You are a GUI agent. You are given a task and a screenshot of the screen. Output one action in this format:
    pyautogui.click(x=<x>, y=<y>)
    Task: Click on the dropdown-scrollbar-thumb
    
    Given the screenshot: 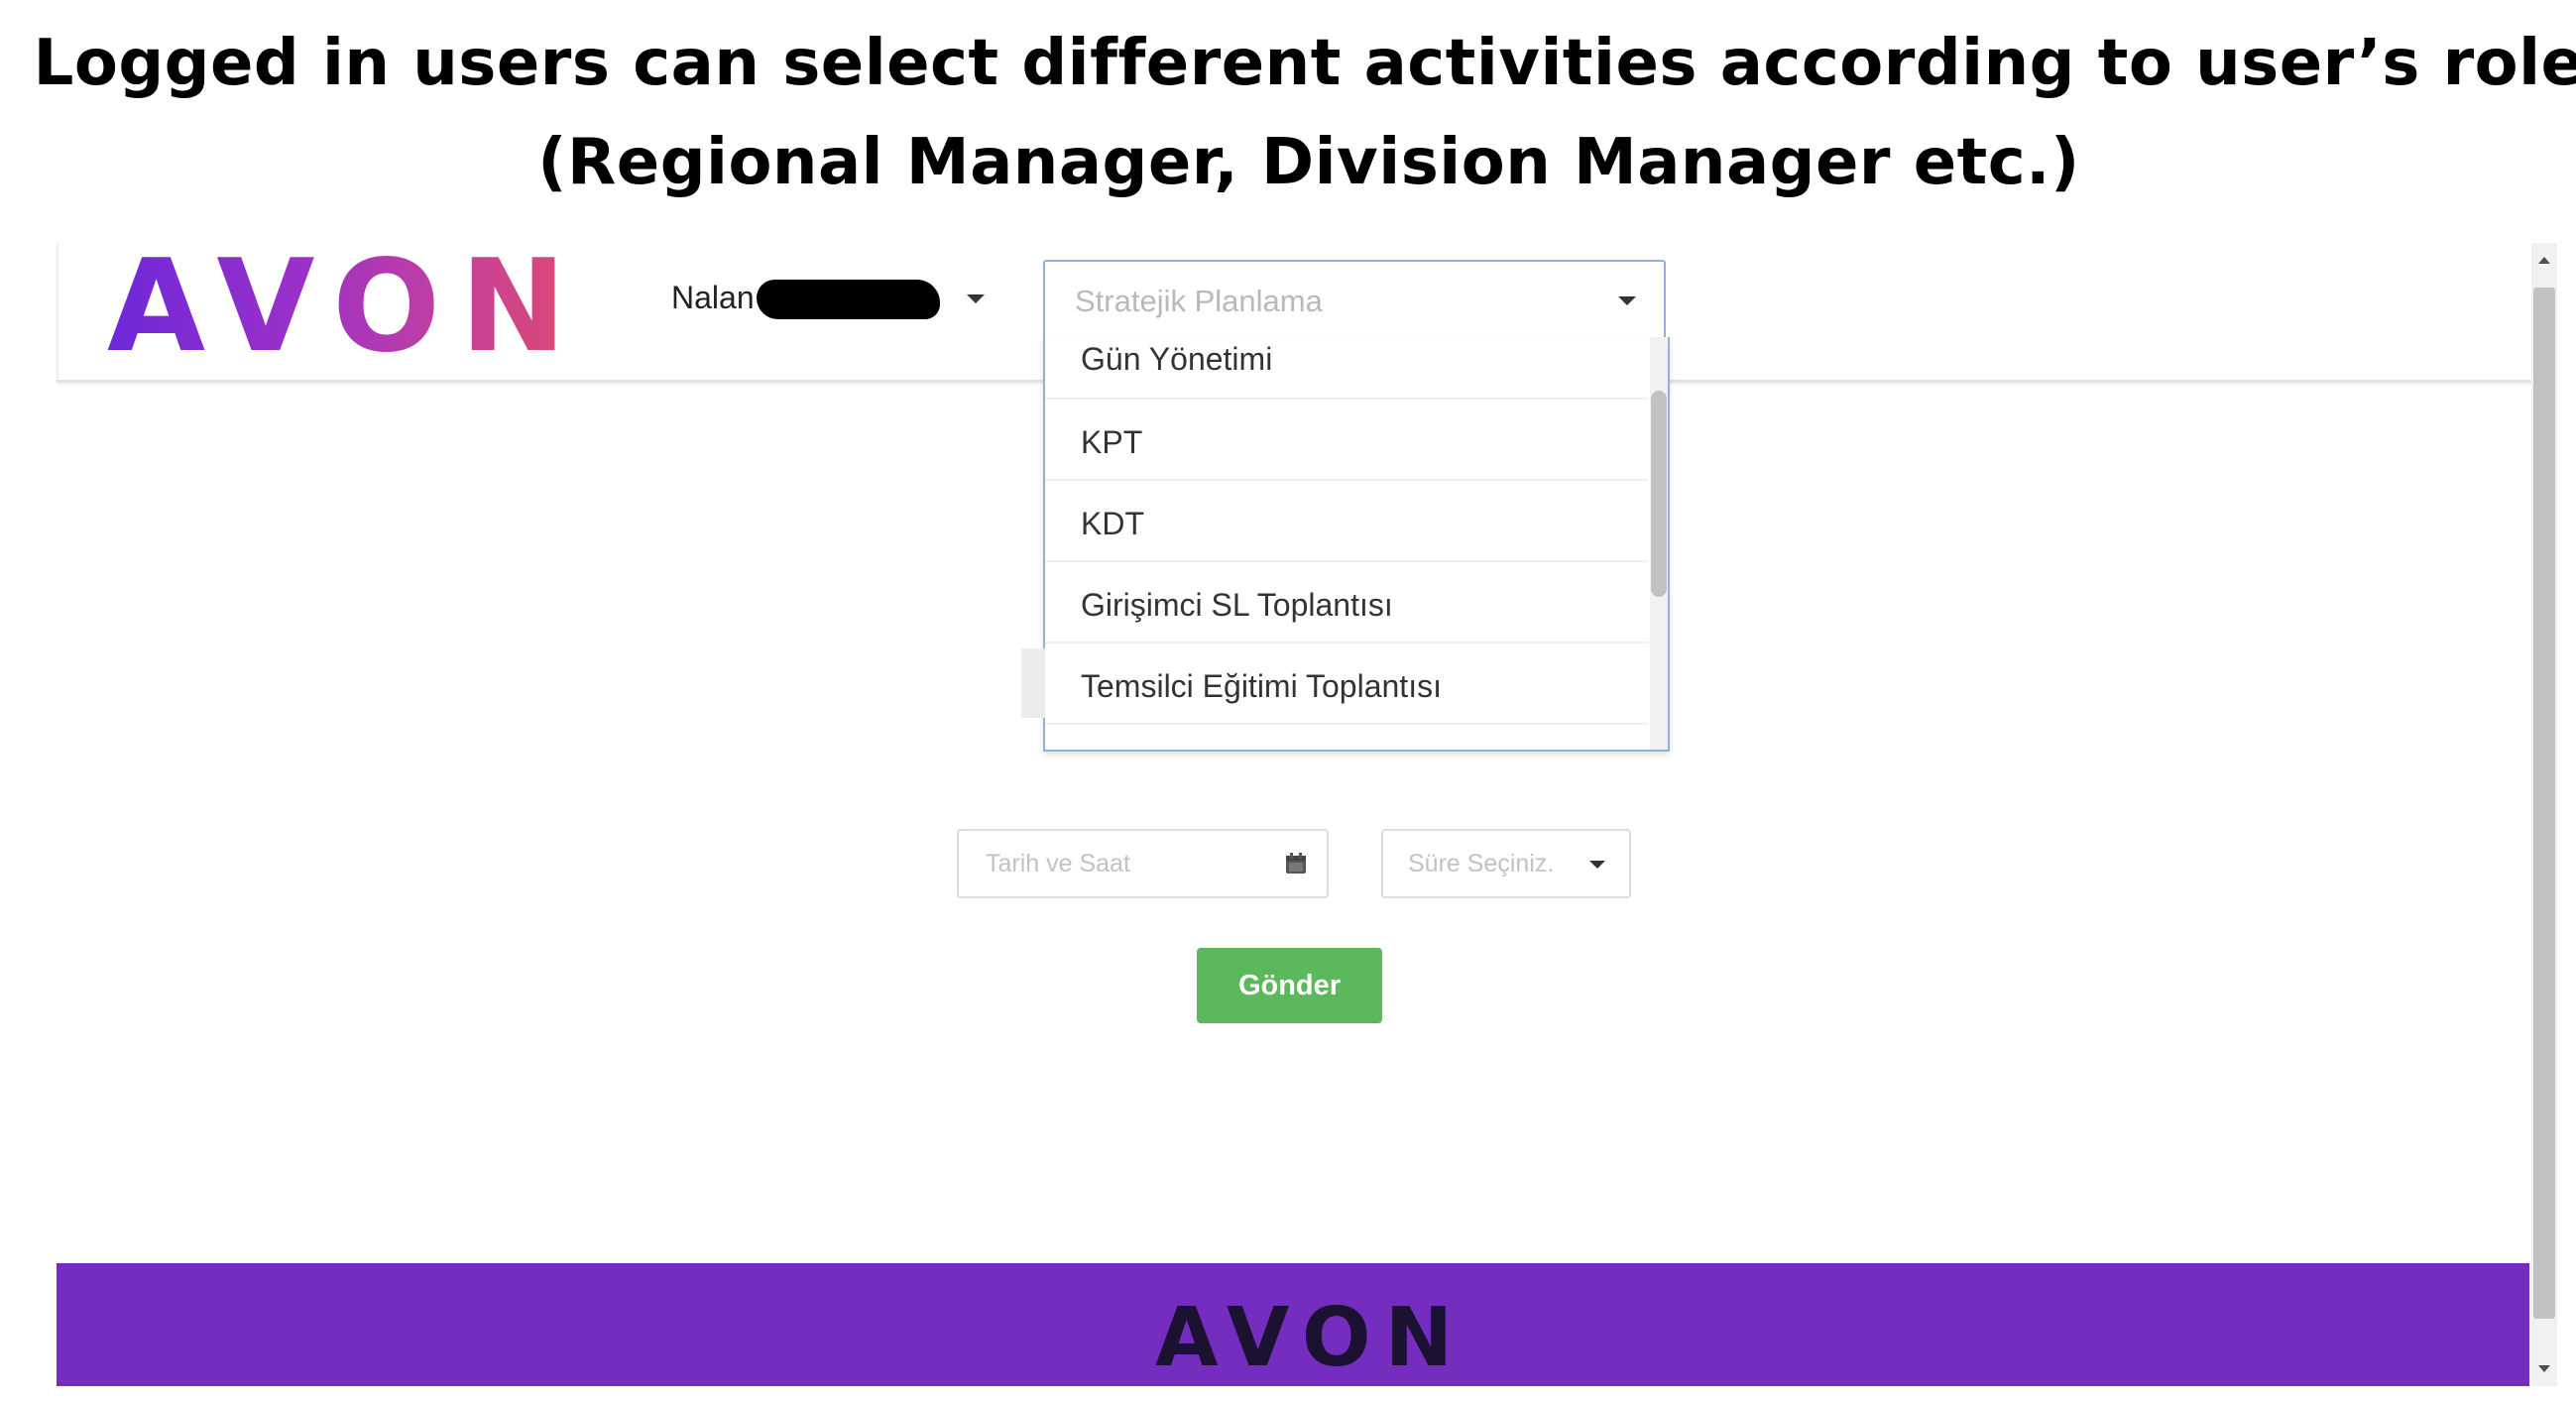 What is the action you would take?
    pyautogui.click(x=1659, y=494)
    